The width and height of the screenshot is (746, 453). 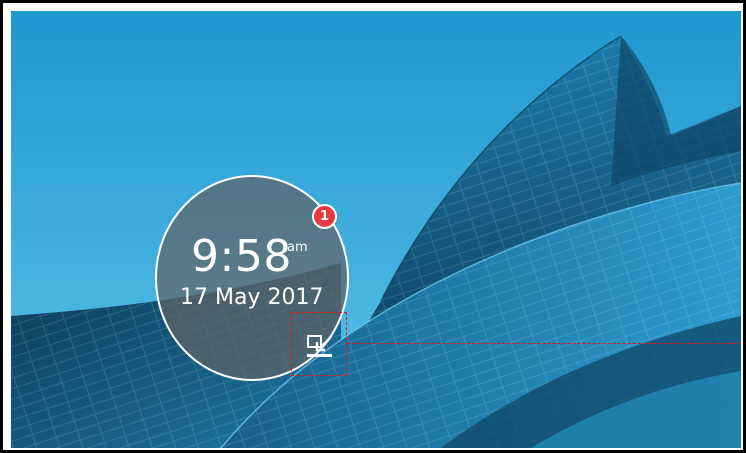 What do you see at coordinates (241, 256) in the screenshot?
I see `clock-time: 9:58` at bounding box center [241, 256].